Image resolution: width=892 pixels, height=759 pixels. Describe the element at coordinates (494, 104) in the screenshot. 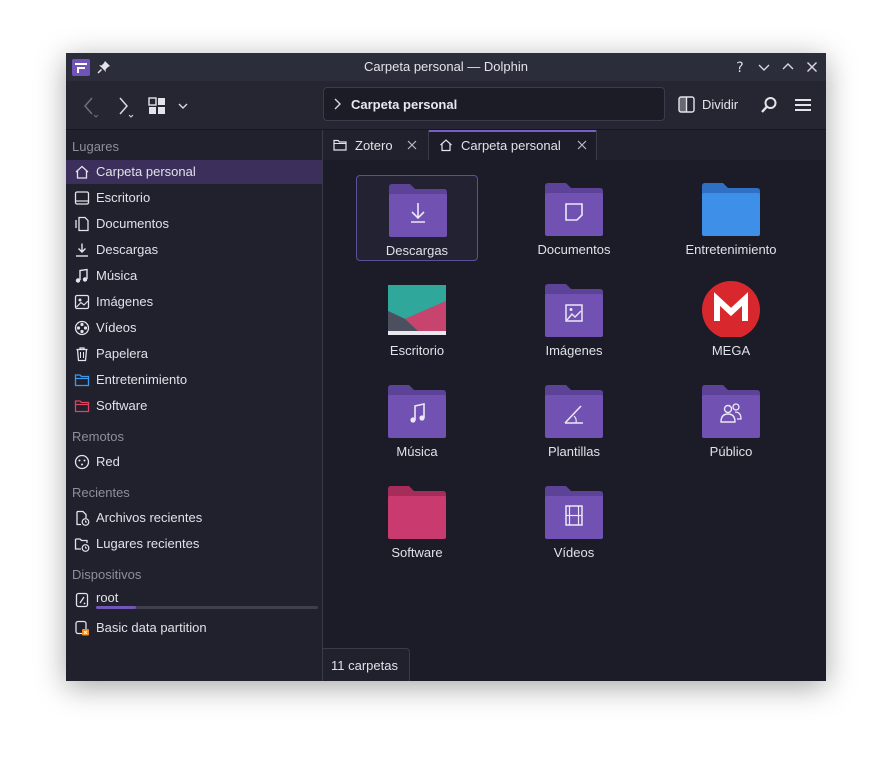

I see `location-bar: Carpeta personal` at that location.